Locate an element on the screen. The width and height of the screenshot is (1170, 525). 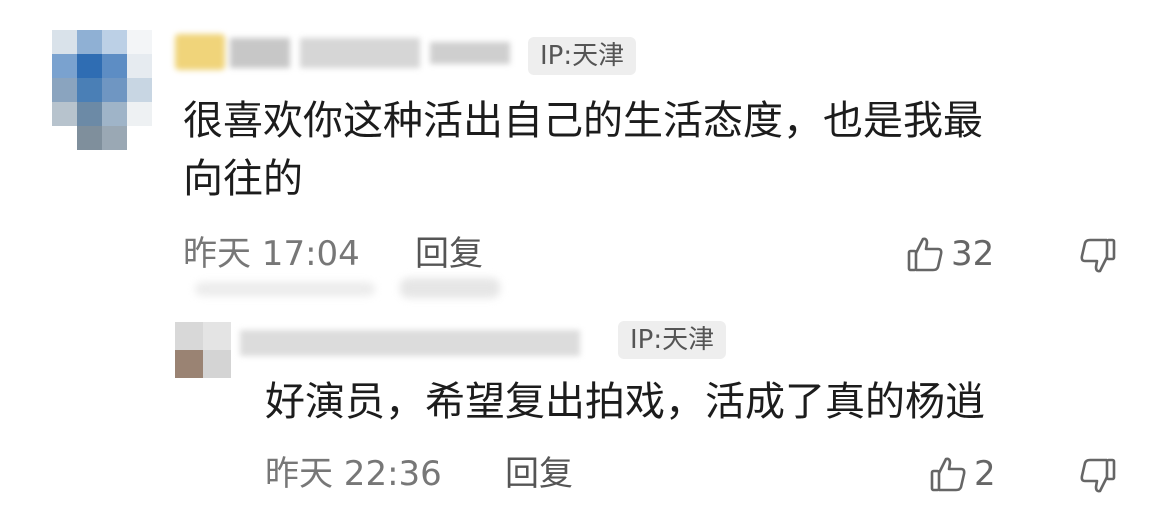
comment-timestamp: 昨天 22:36 is located at coordinates (353, 474).